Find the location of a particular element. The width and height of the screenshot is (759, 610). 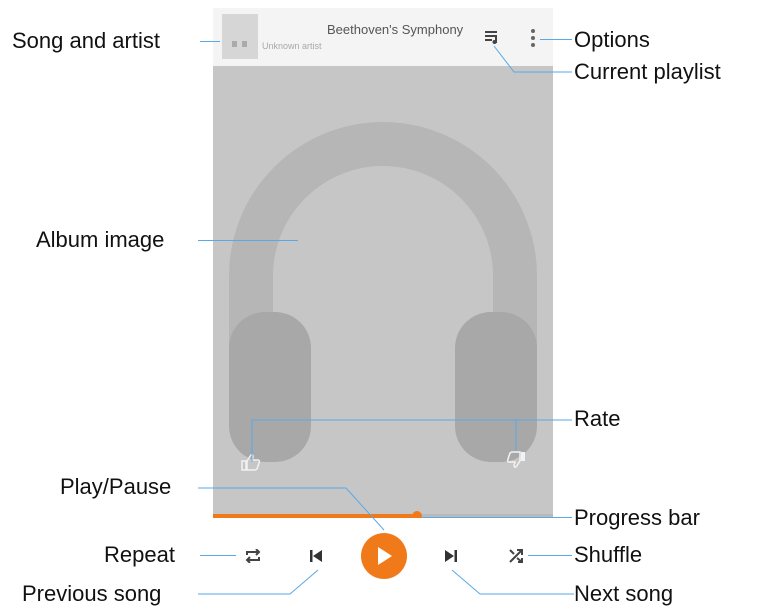

label-play-pause: Play/Pause is located at coordinates (116, 486).